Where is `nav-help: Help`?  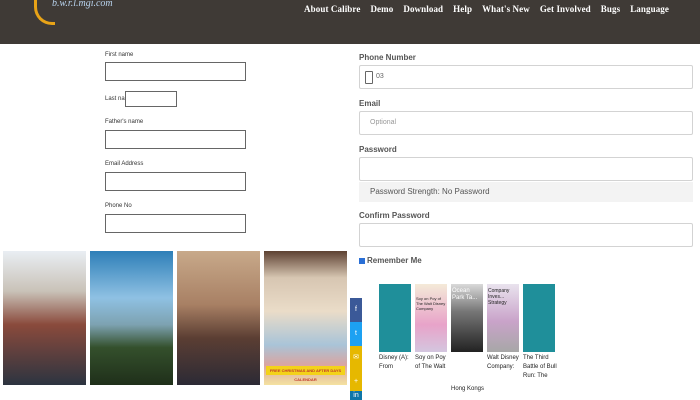
nav-help: Help is located at coordinates (462, 9).